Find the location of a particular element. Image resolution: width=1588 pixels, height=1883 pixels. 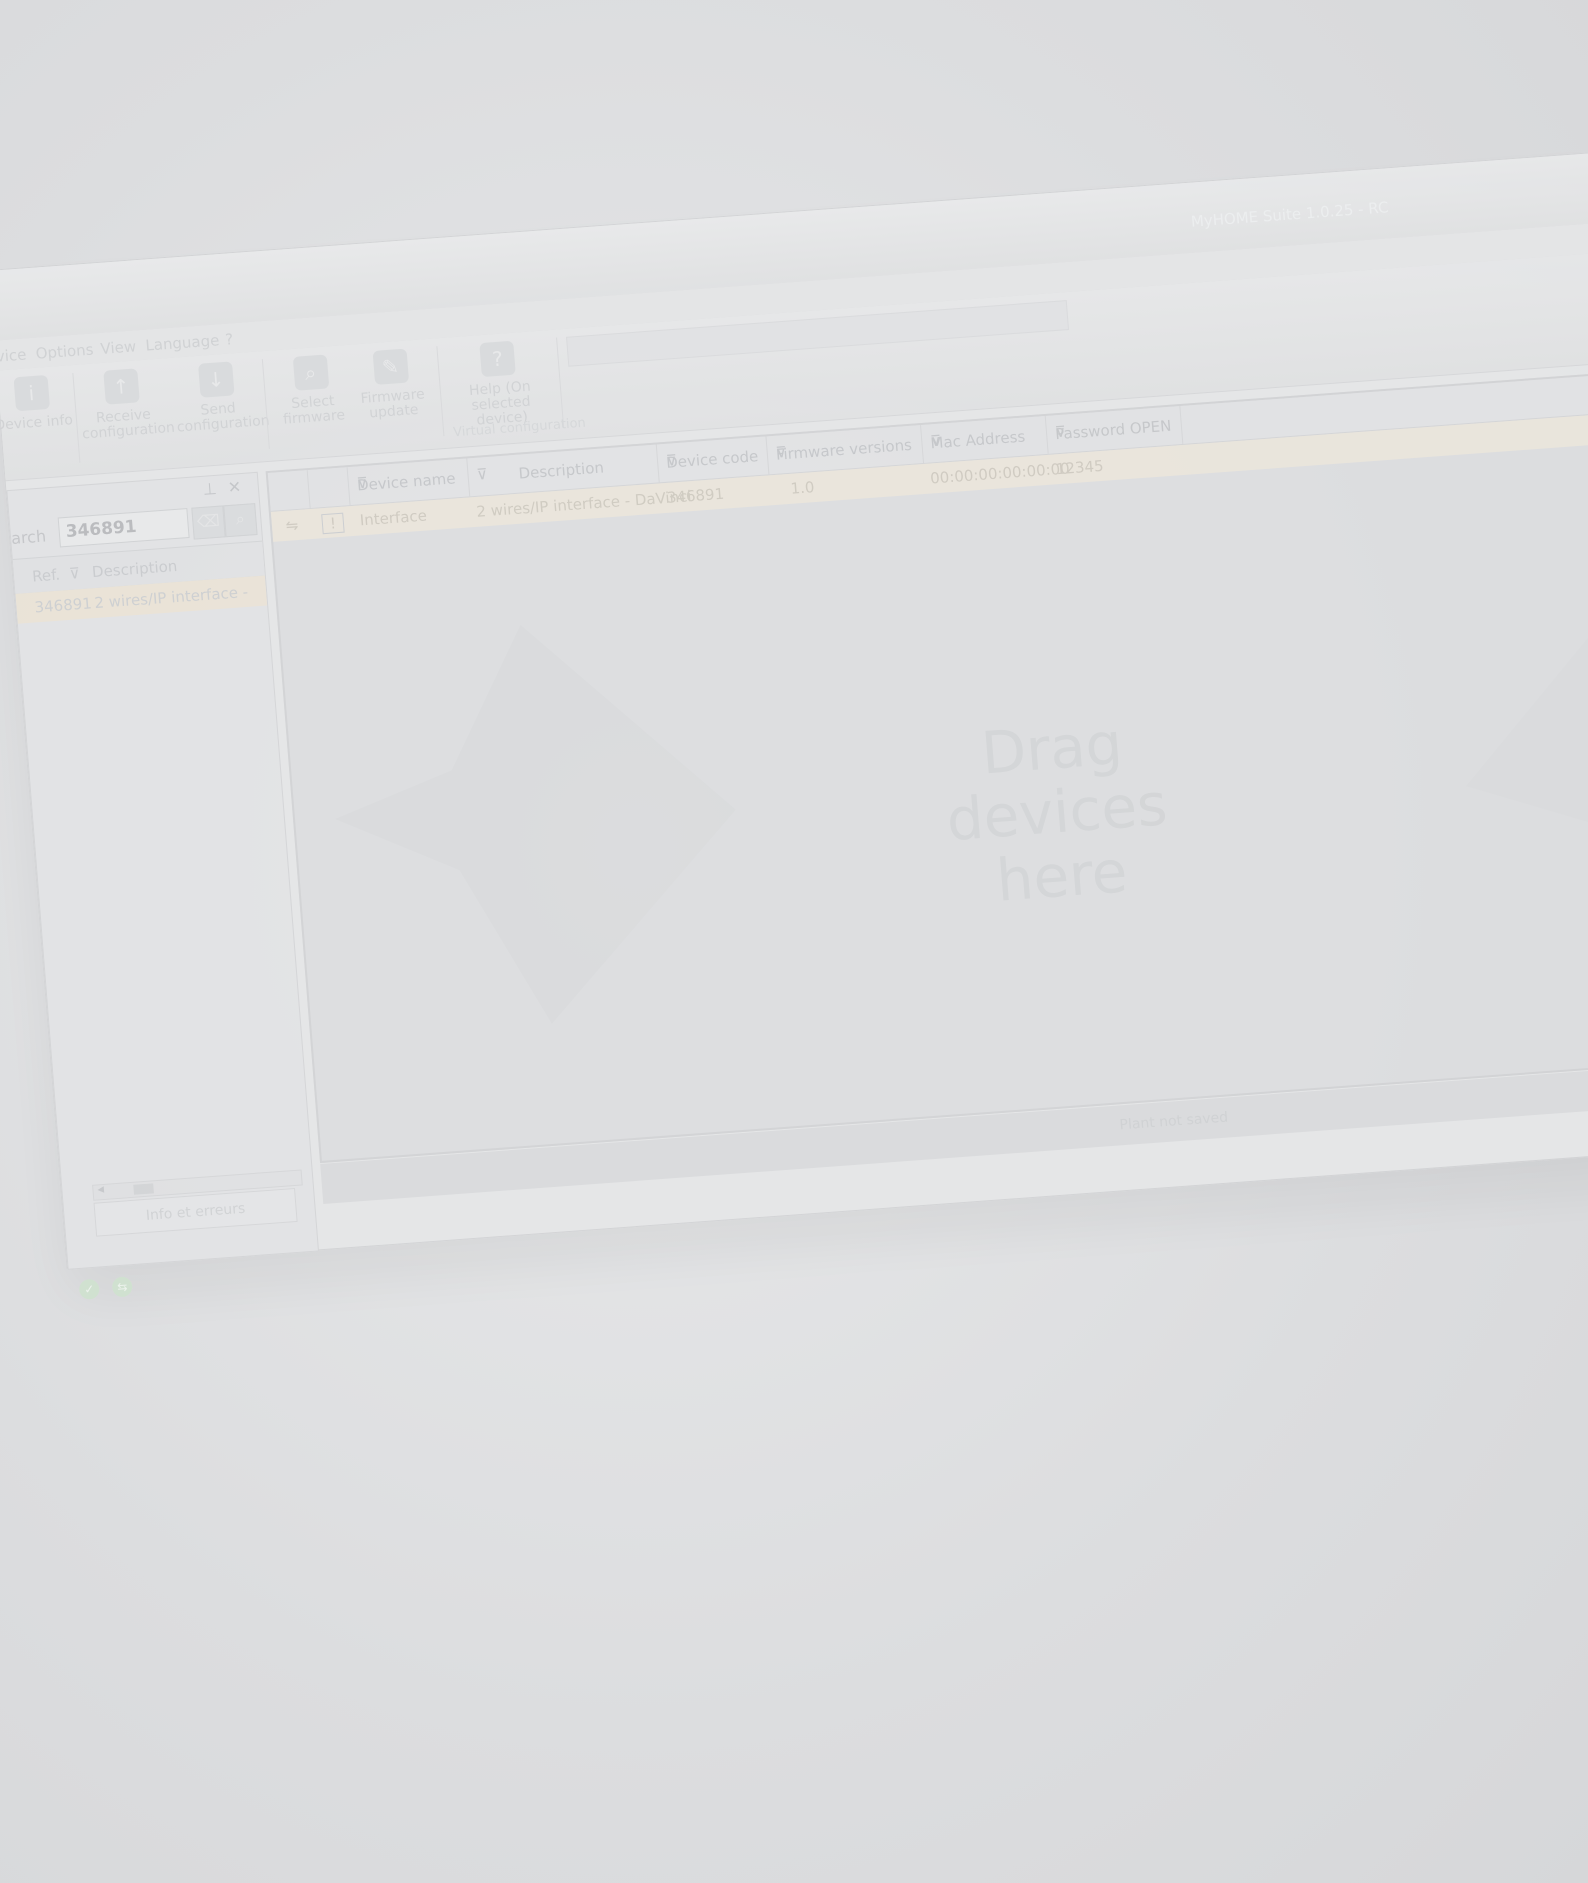

firmware-update-button: ✎ Firmware update is located at coordinates (392, 385).